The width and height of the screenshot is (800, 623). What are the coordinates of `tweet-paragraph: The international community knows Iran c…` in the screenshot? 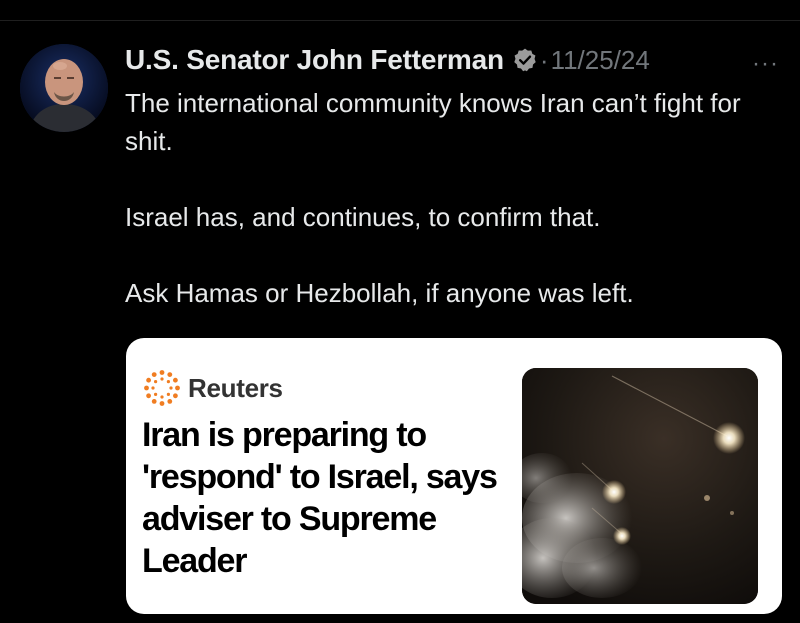 It's located at (433, 122).